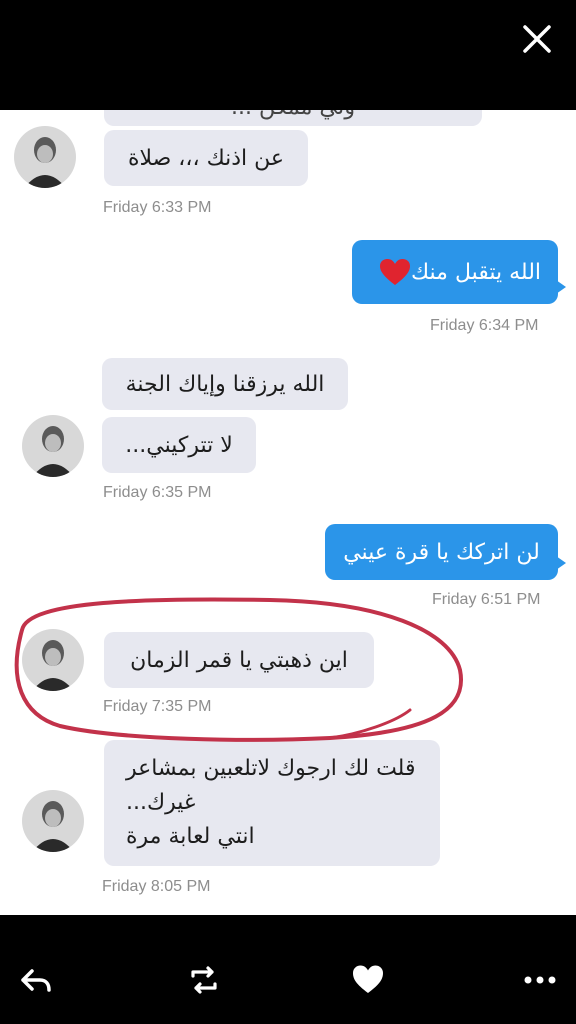 This screenshot has width=576, height=1024. I want to click on message-text: اين ذهبتي يا قمر الزمان, so click(239, 660).